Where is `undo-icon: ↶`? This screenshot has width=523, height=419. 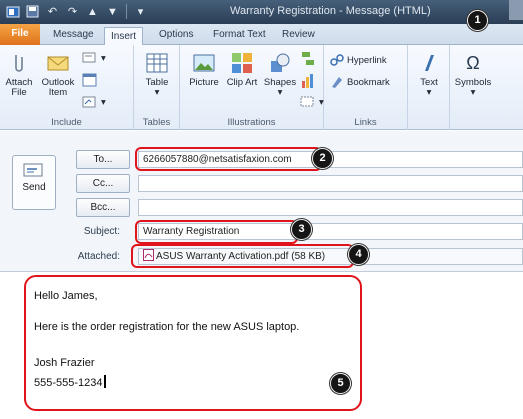
undo-icon: ↶ is located at coordinates (52, 11).